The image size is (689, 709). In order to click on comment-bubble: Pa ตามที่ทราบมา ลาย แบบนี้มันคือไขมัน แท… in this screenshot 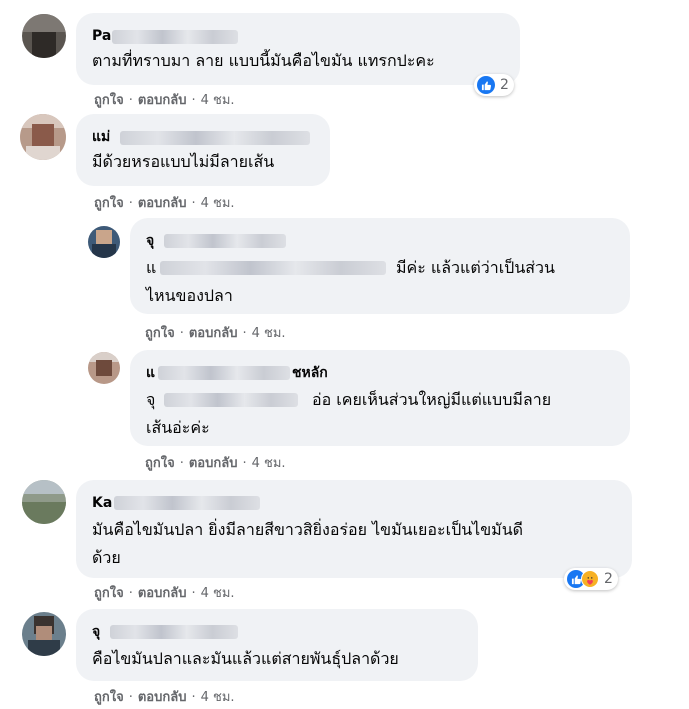, I will do `click(298, 49)`.